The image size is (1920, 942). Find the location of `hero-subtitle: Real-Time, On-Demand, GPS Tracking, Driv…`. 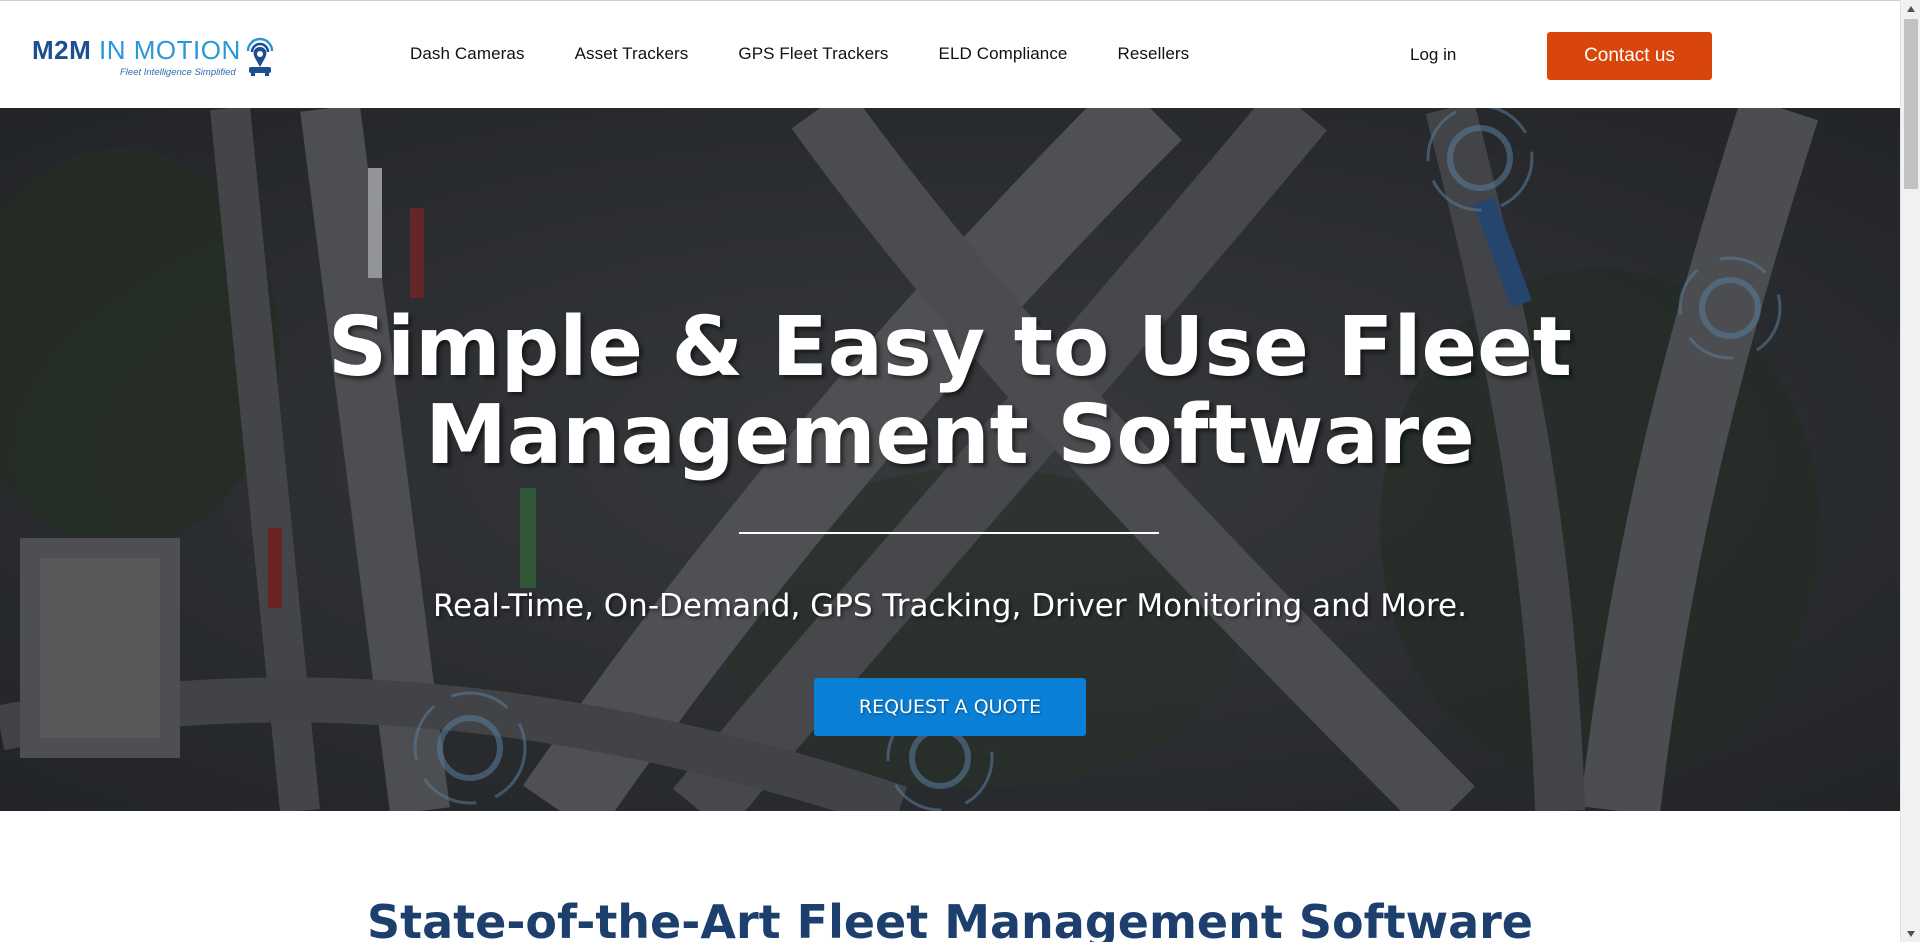

hero-subtitle: Real-Time, On-Demand, GPS Tracking, Driv… is located at coordinates (950, 606).